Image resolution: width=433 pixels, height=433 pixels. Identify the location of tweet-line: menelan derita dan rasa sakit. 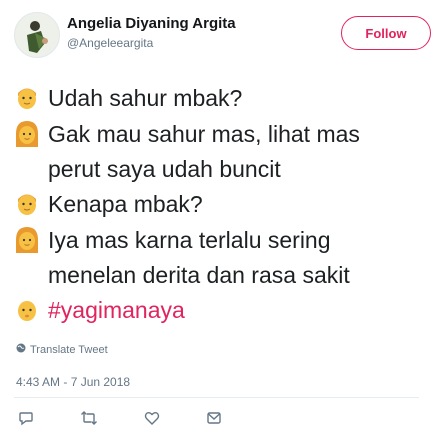
(219, 275).